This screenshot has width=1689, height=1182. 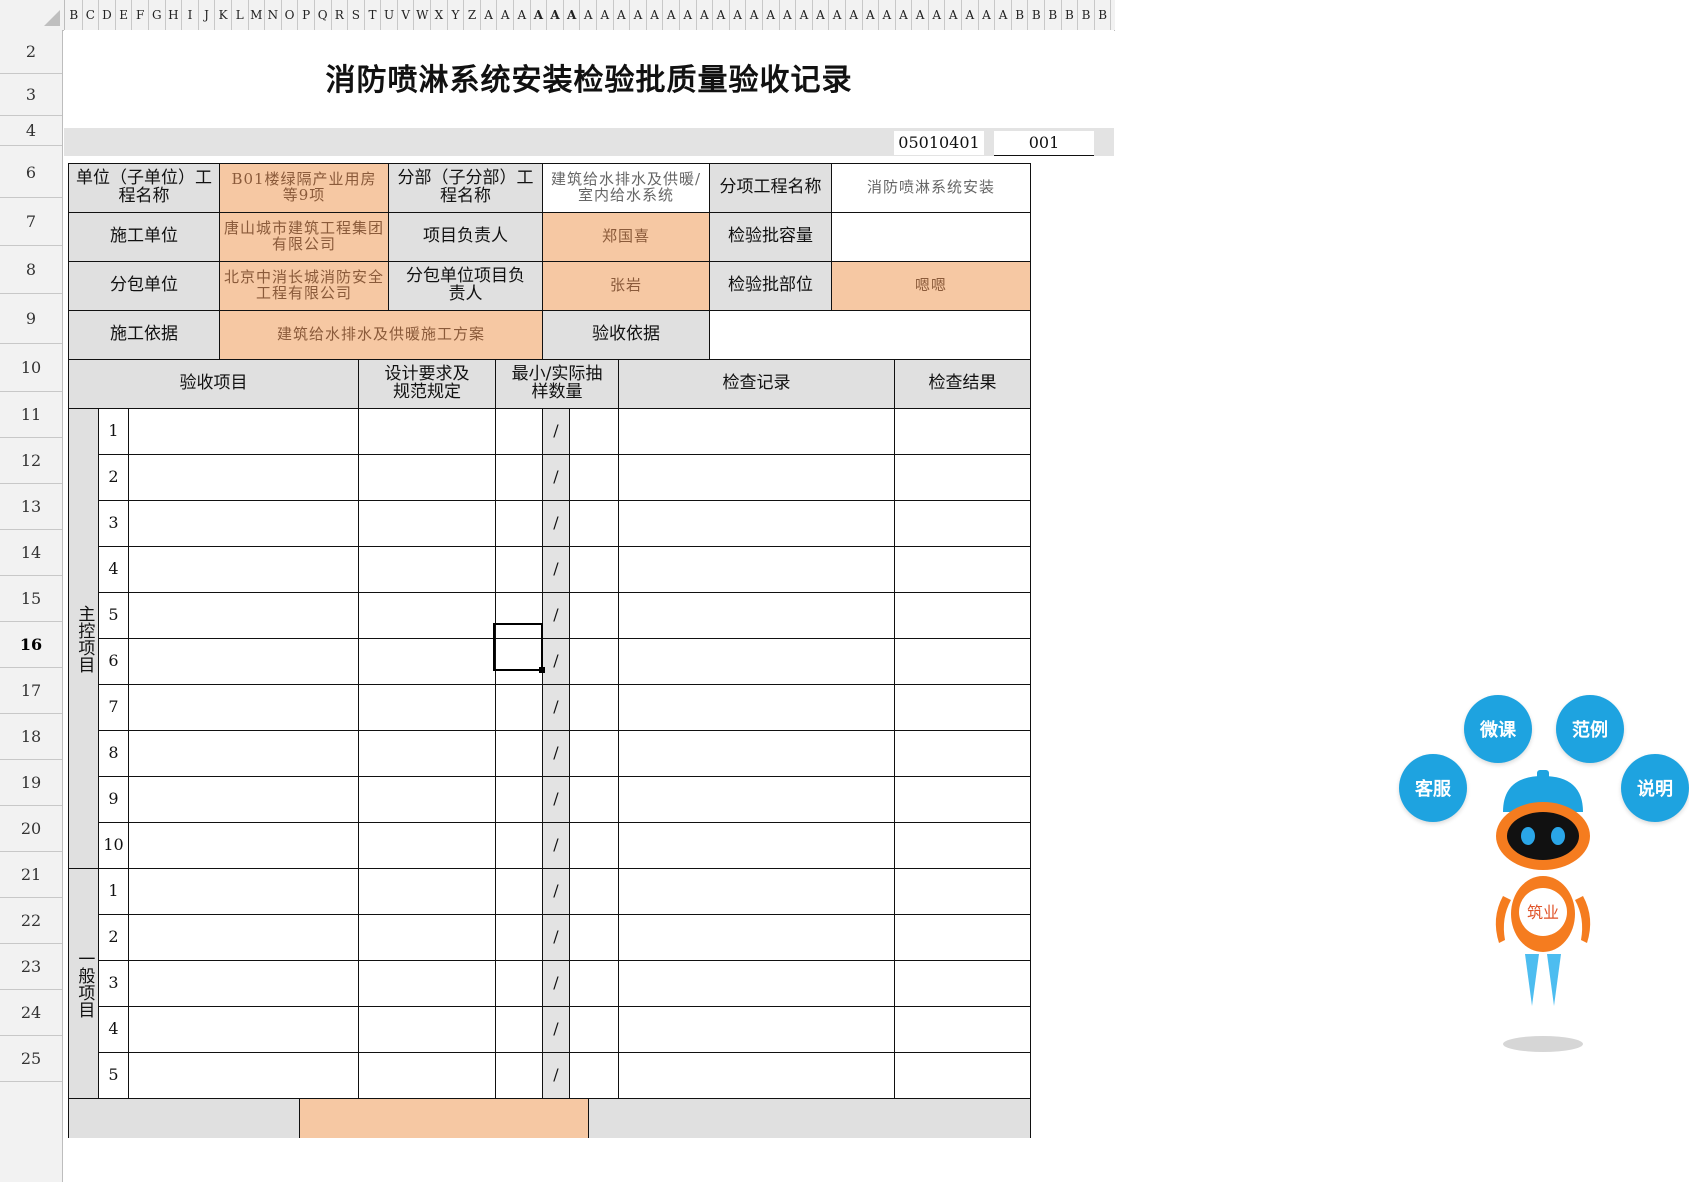 I want to click on column-header-cell: N, so click(x=273, y=15).